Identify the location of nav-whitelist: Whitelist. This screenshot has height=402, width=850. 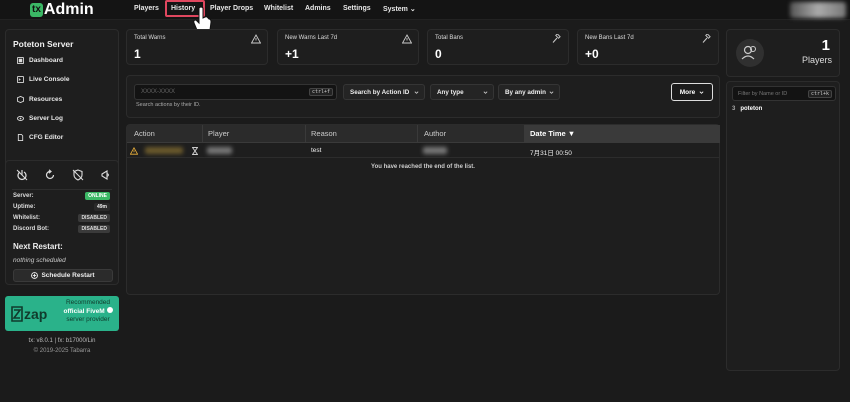
(278, 8).